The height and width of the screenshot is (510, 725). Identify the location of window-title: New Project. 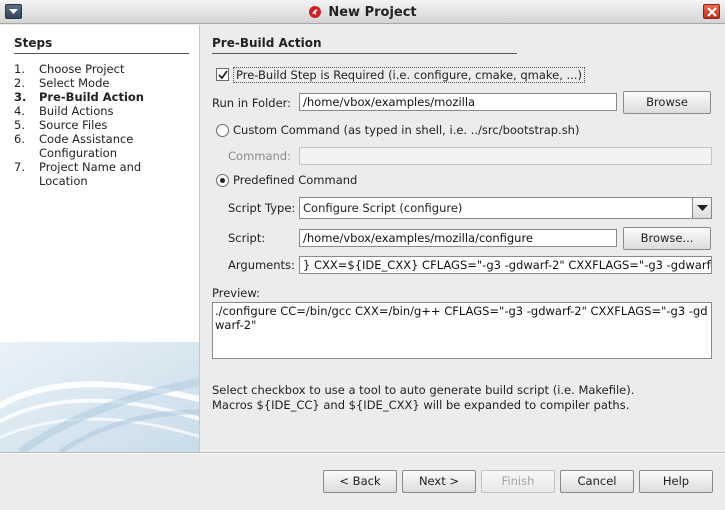
(372, 12).